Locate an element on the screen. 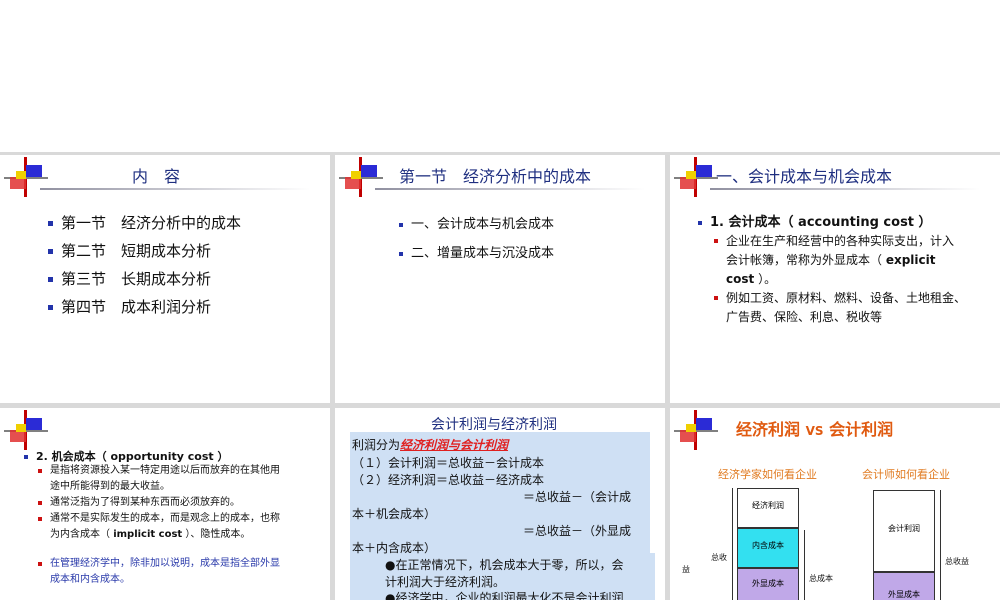  list-item: 1. 会计成本（ accounting cost ） is located at coordinates (815, 220).